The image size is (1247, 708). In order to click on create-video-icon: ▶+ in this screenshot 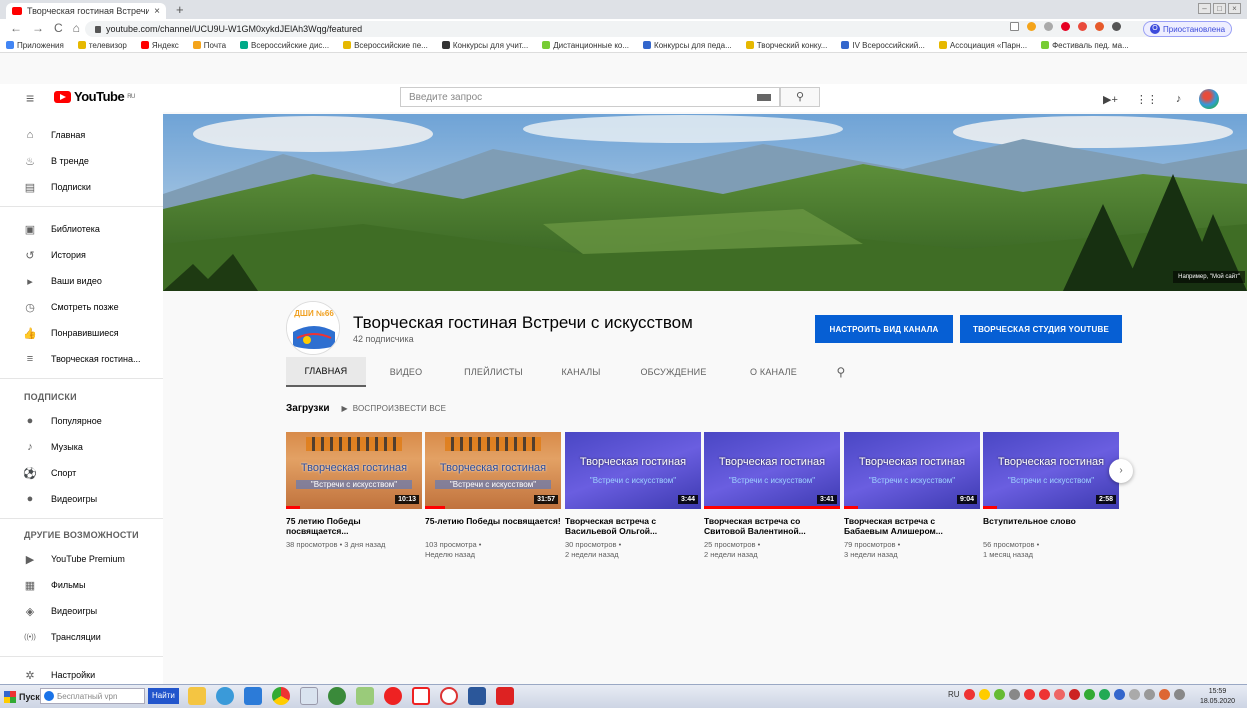, I will do `click(1110, 99)`.